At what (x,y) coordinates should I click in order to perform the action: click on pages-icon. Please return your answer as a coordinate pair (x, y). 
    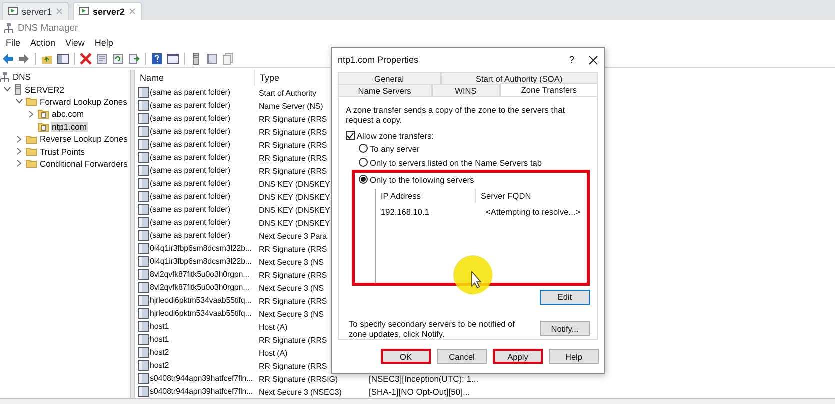
    Looking at the image, I should click on (228, 58).